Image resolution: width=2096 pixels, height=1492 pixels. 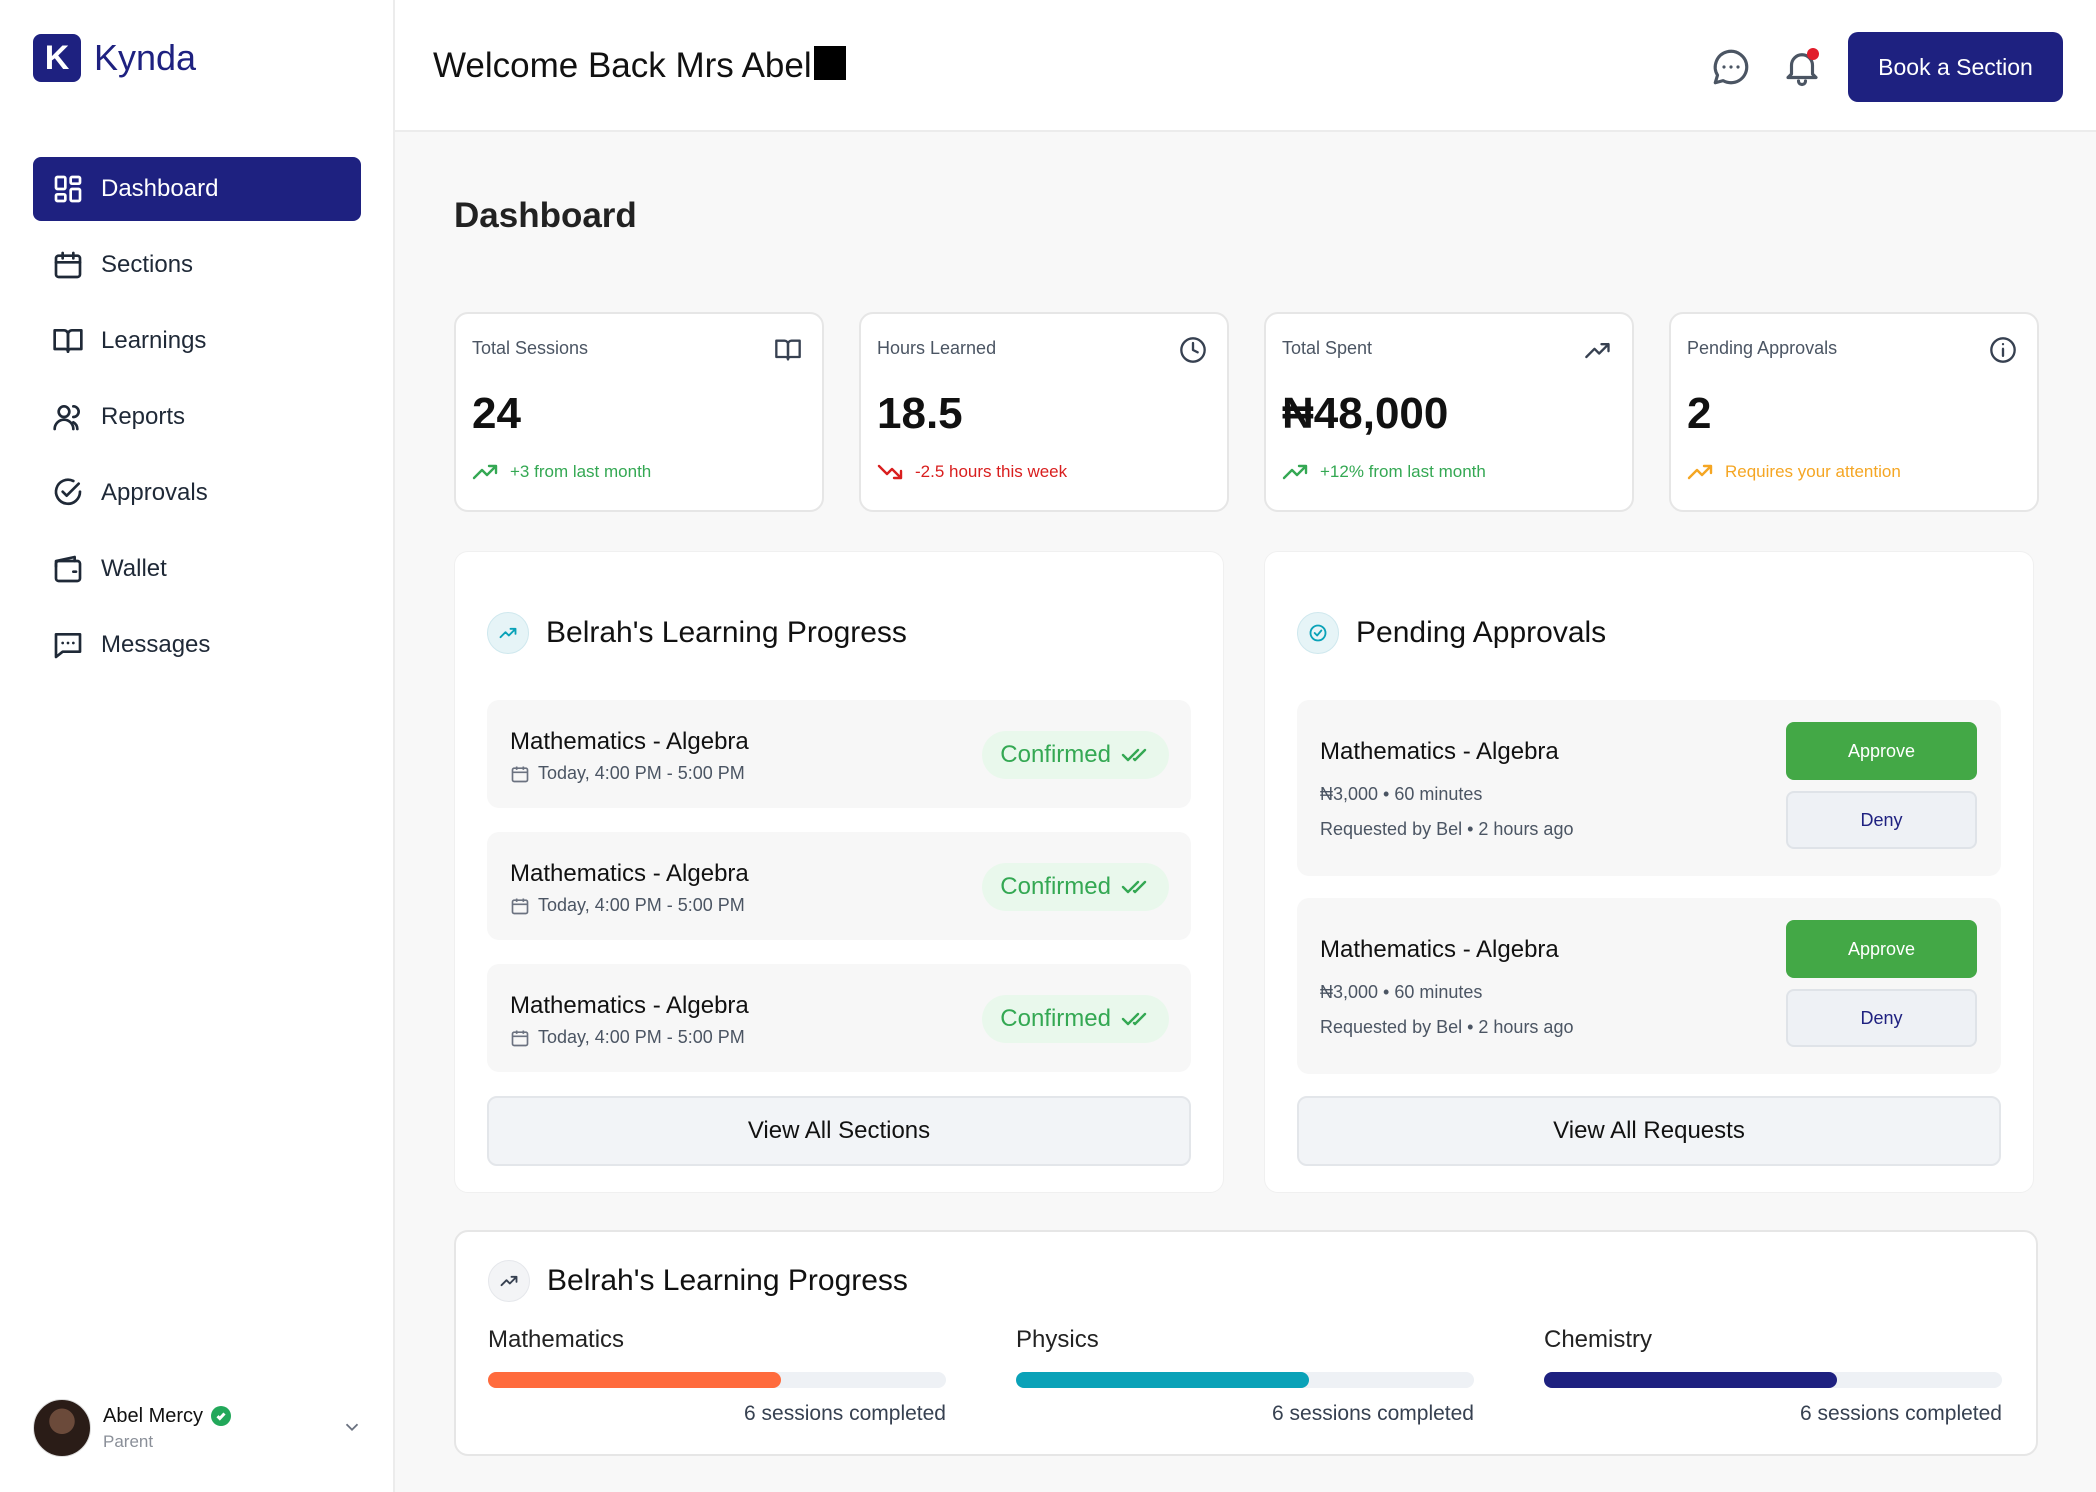 I want to click on subject-progress-mathematics: Mathematics 6 sessions completed, so click(x=717, y=1376).